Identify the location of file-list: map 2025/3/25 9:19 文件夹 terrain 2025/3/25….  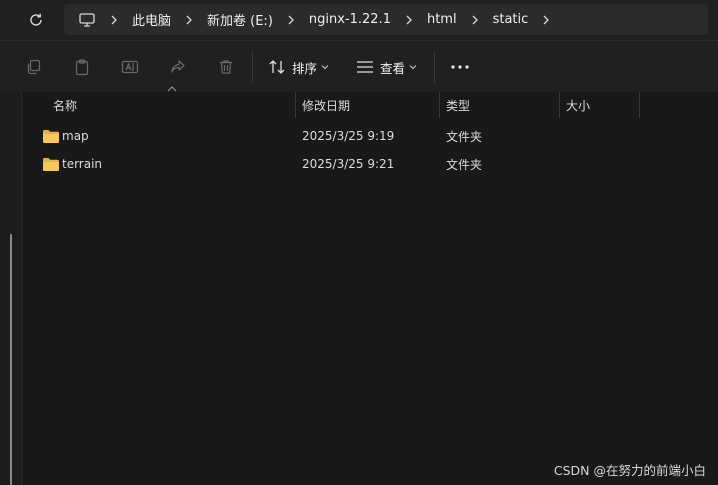
(370, 150).